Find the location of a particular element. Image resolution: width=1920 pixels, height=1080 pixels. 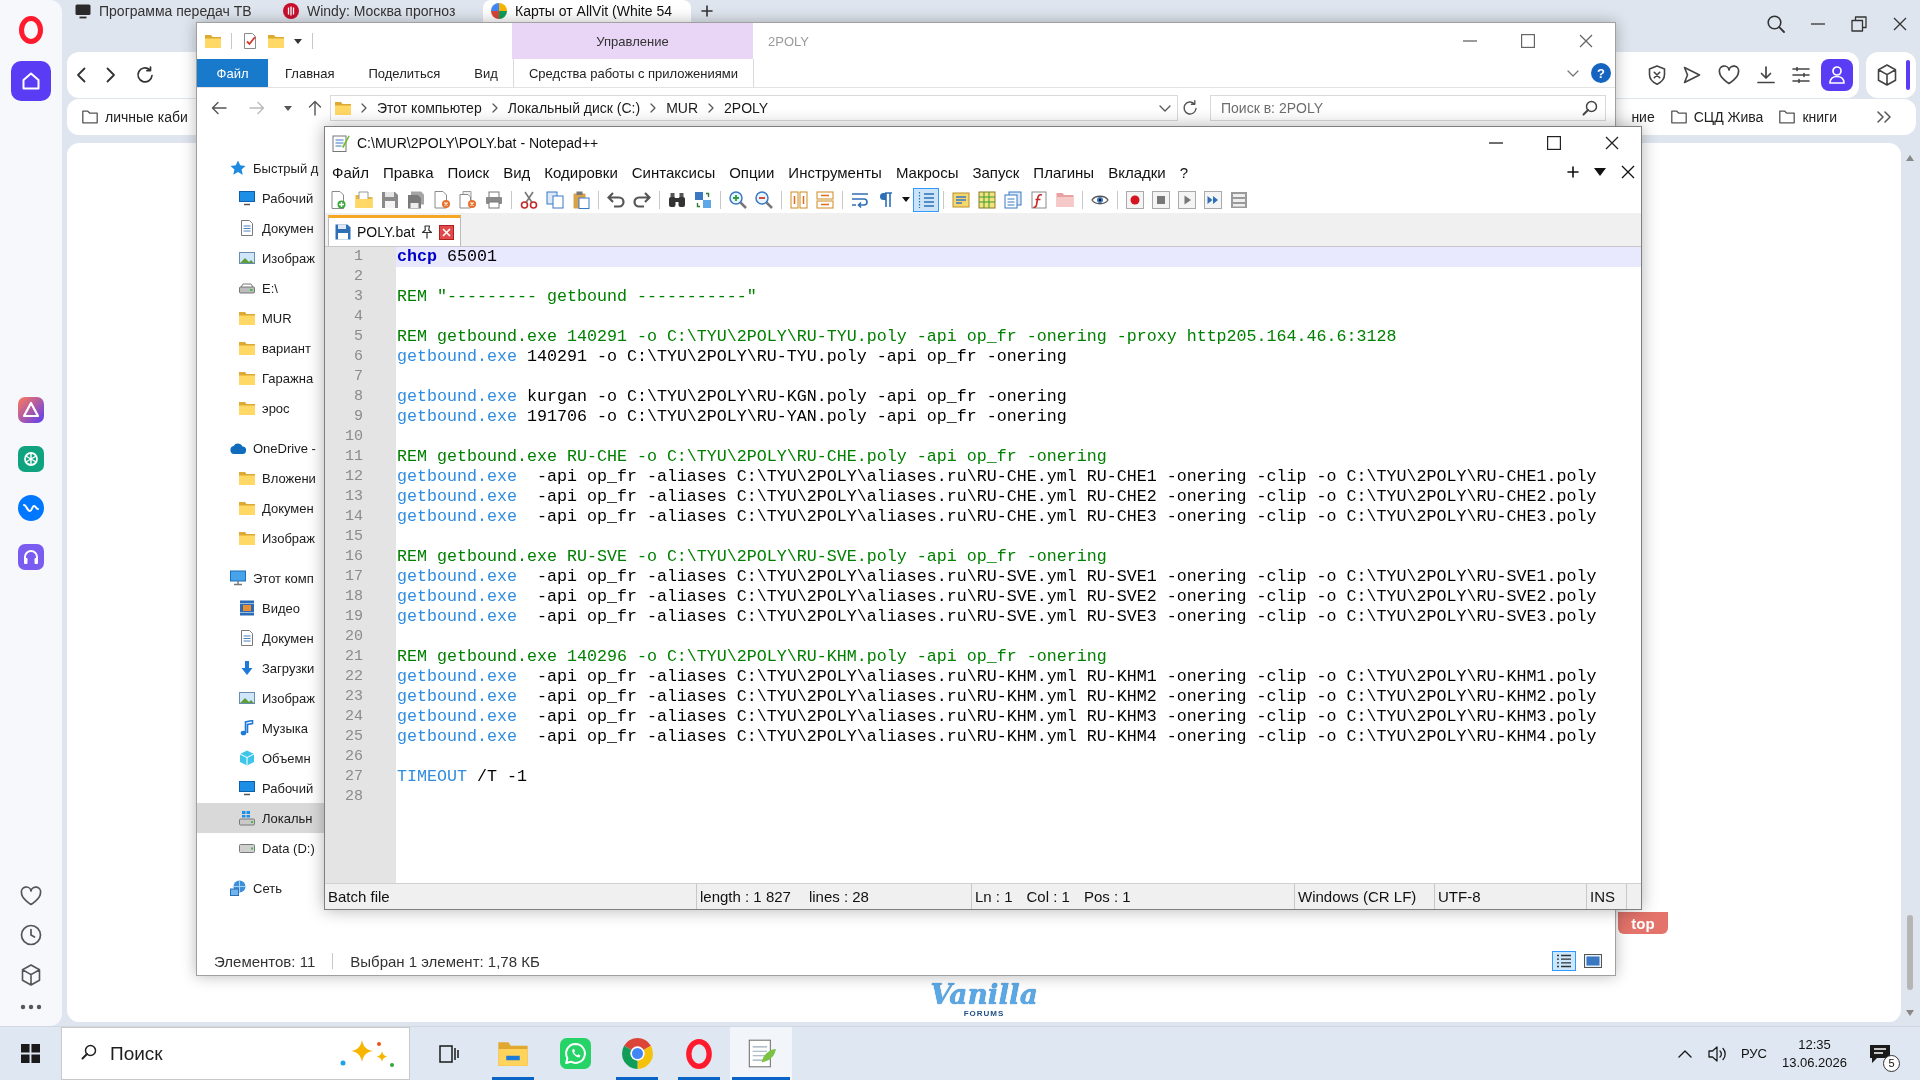

preview-view-button is located at coordinates (1593, 961).